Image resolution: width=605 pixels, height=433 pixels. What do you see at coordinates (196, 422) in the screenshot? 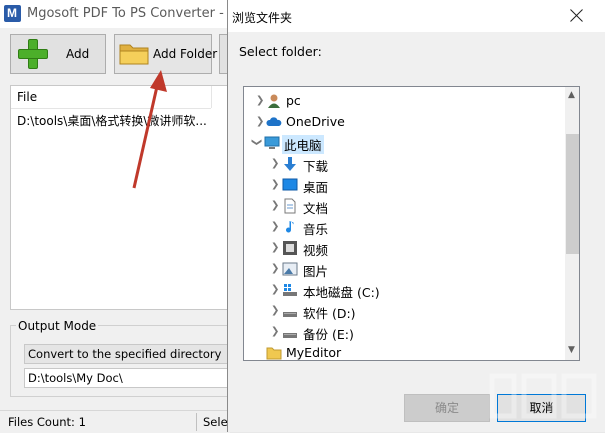
I see `status-divider` at bounding box center [196, 422].